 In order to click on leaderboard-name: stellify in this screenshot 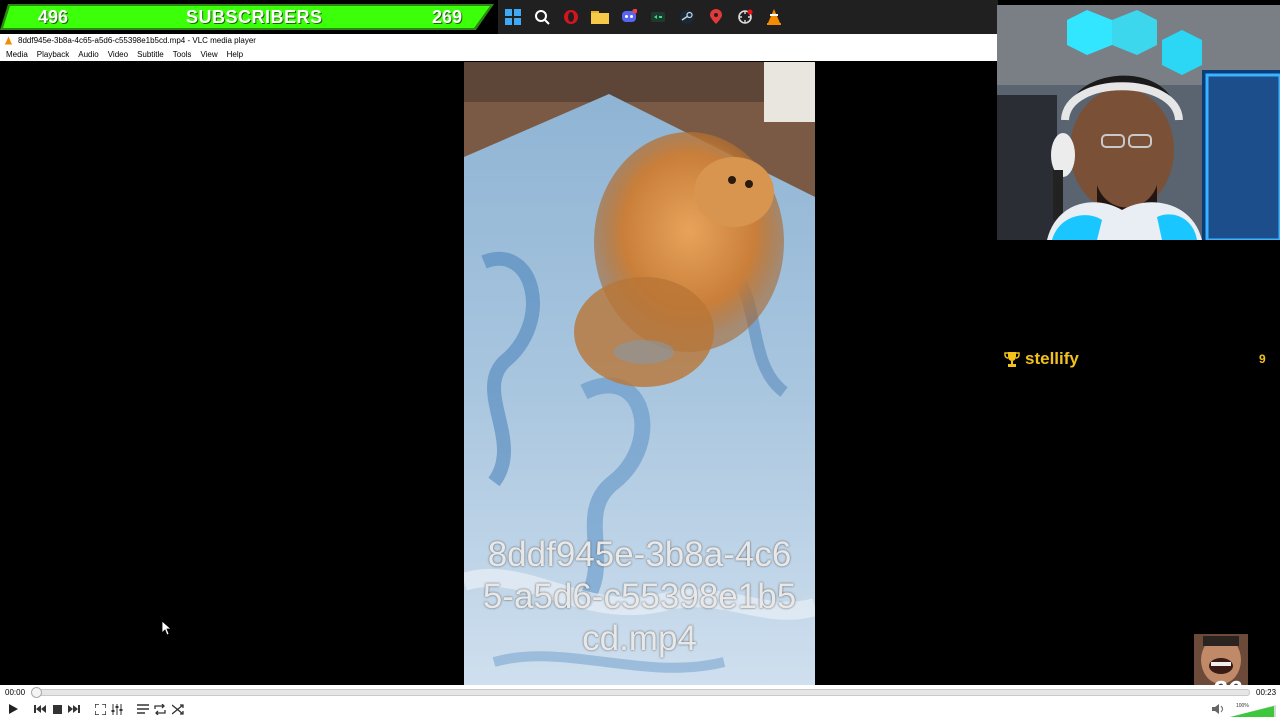, I will do `click(1052, 358)`.